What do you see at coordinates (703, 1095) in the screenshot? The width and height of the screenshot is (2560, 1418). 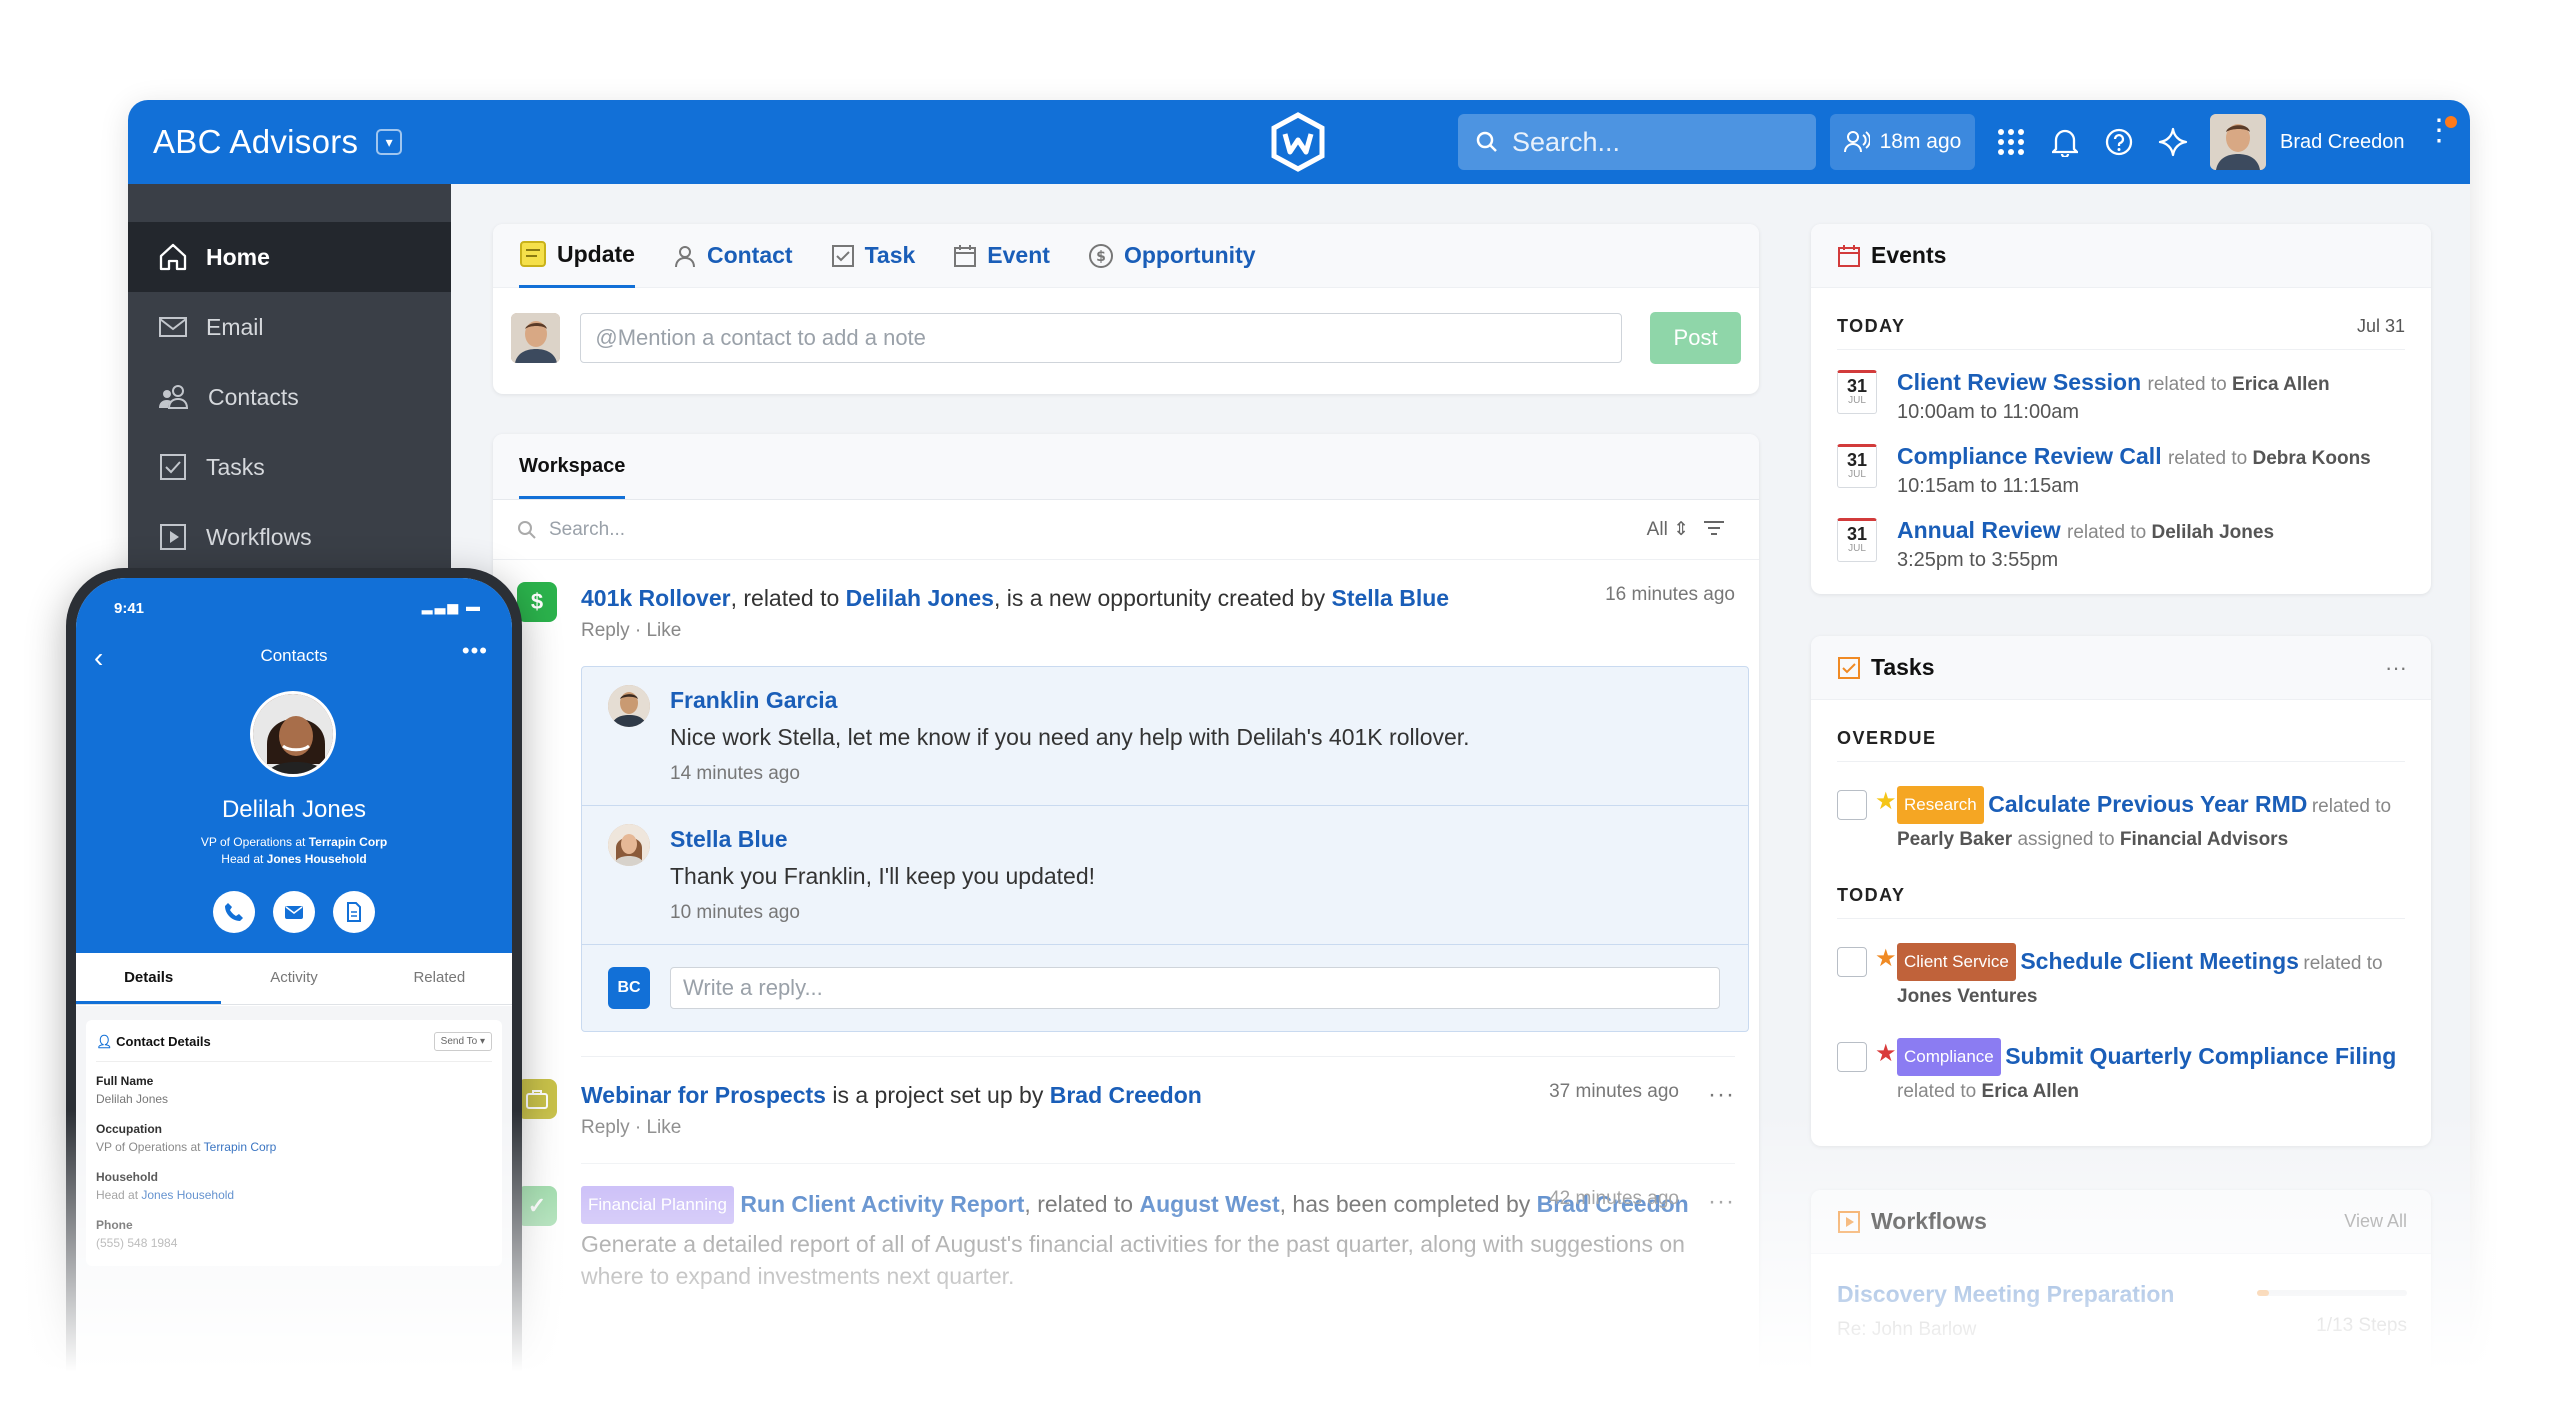 I see `project-link: Webinar for Prospects` at bounding box center [703, 1095].